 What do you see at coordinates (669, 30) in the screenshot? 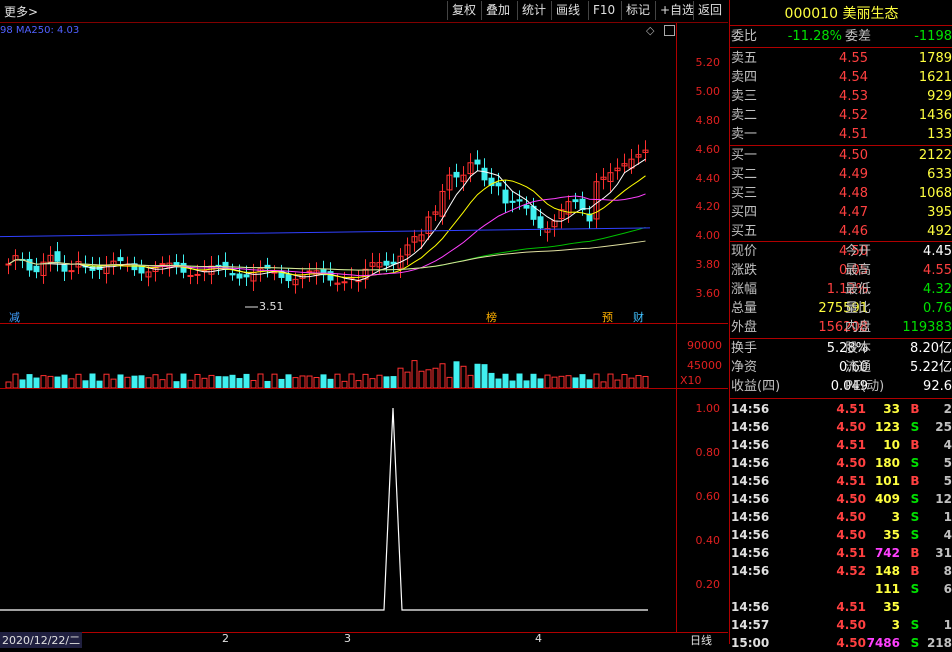
I see `window-toggle-icon` at bounding box center [669, 30].